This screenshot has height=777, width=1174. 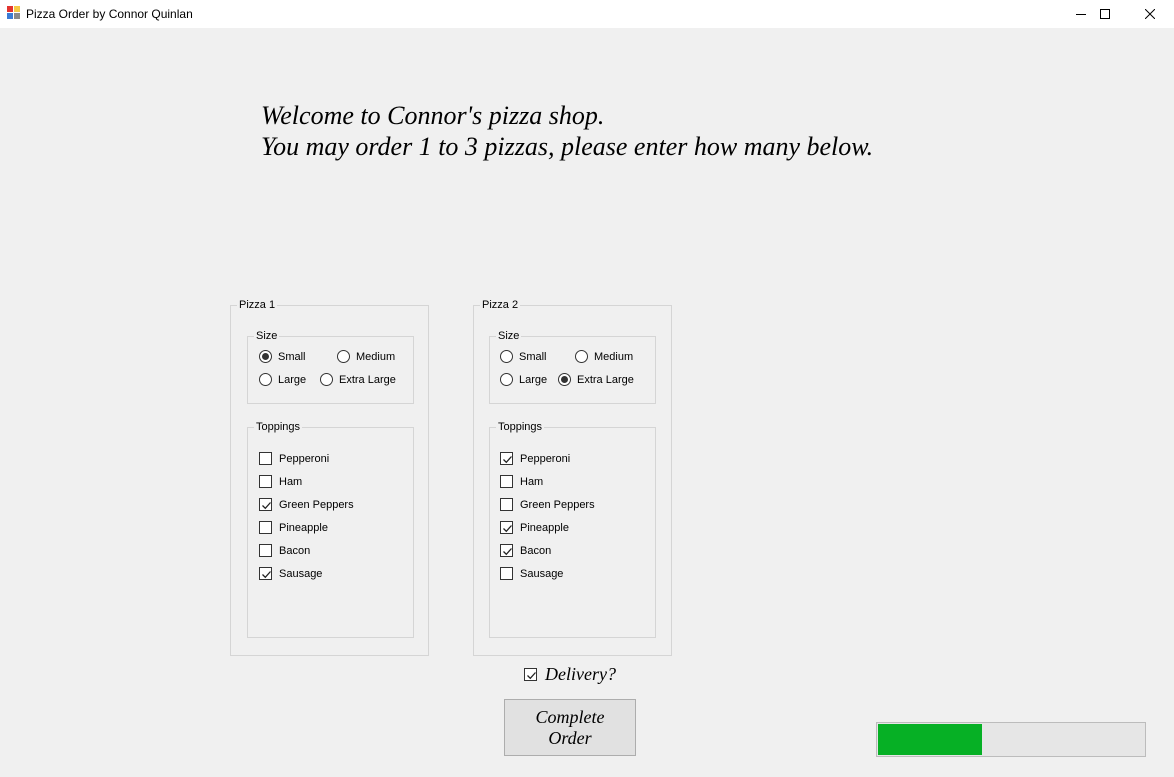 What do you see at coordinates (433, 115) in the screenshot?
I see `welcome-line-1: Welcome to Connor's pizza shop.` at bounding box center [433, 115].